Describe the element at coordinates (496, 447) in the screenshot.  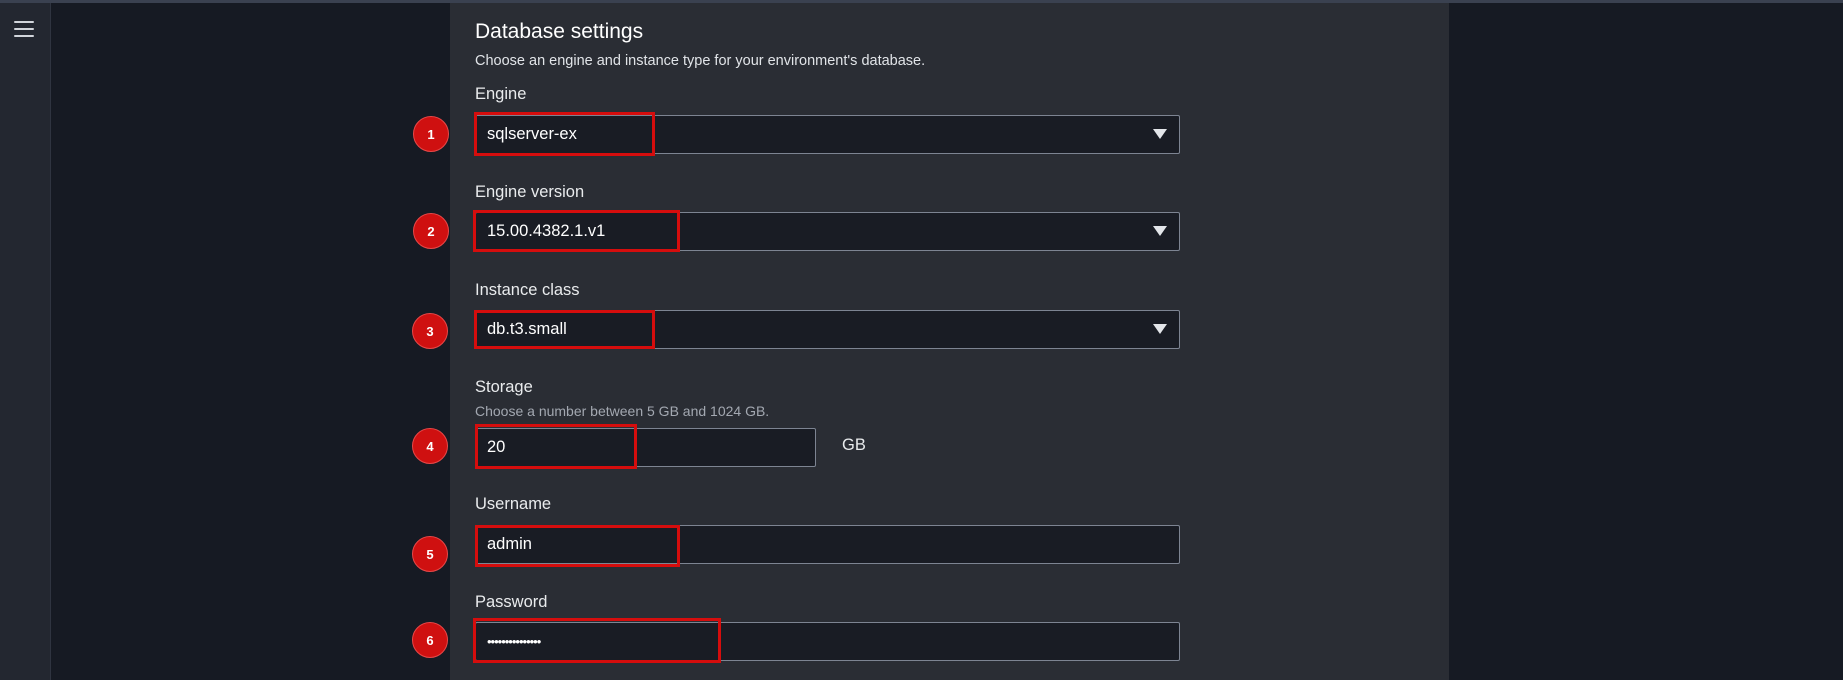
I see `storage-value: 20` at that location.